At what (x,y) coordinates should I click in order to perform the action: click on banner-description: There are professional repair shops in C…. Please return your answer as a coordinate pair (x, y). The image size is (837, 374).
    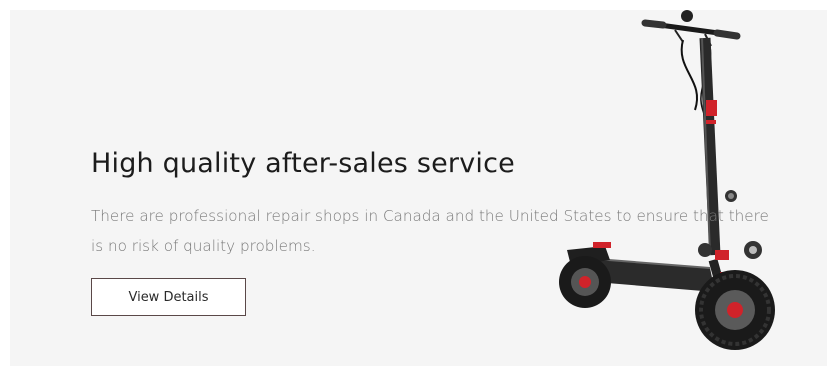
    Looking at the image, I should click on (430, 231).